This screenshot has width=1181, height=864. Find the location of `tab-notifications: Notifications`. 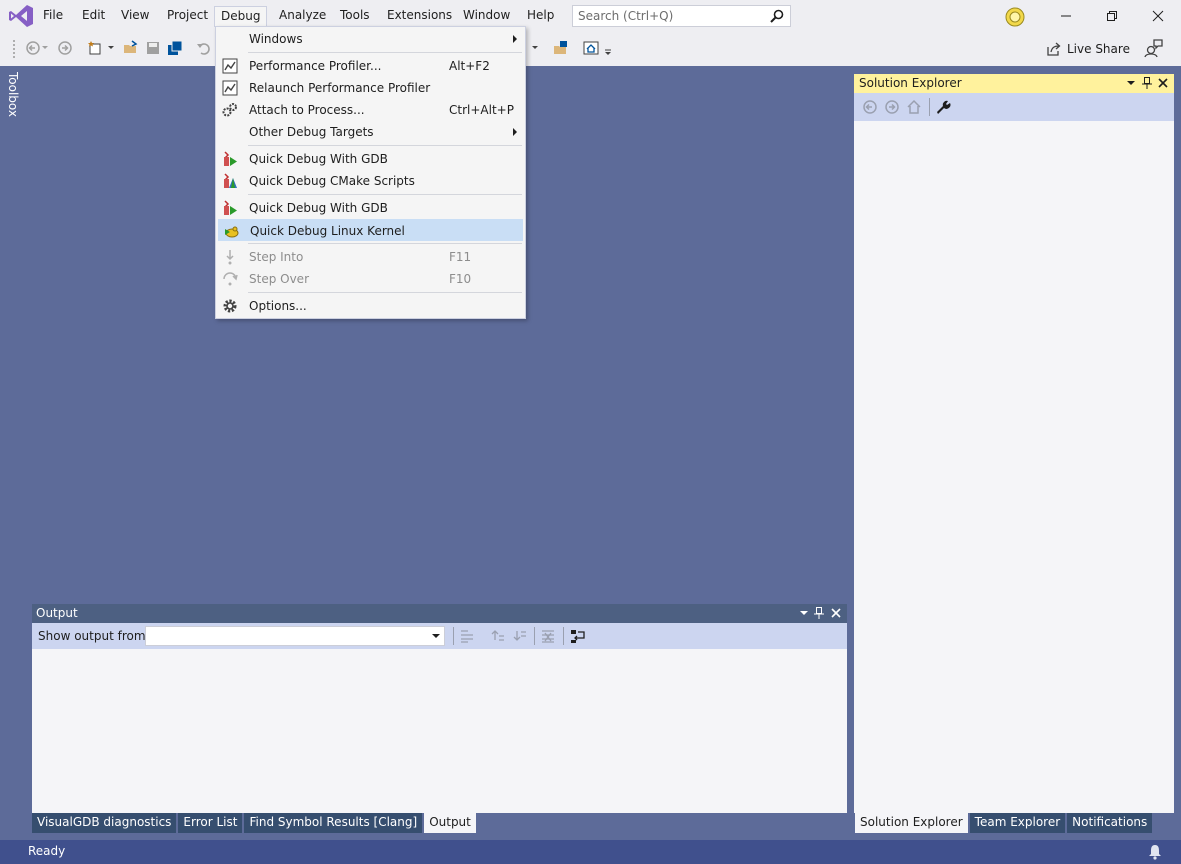

tab-notifications: Notifications is located at coordinates (1110, 823).